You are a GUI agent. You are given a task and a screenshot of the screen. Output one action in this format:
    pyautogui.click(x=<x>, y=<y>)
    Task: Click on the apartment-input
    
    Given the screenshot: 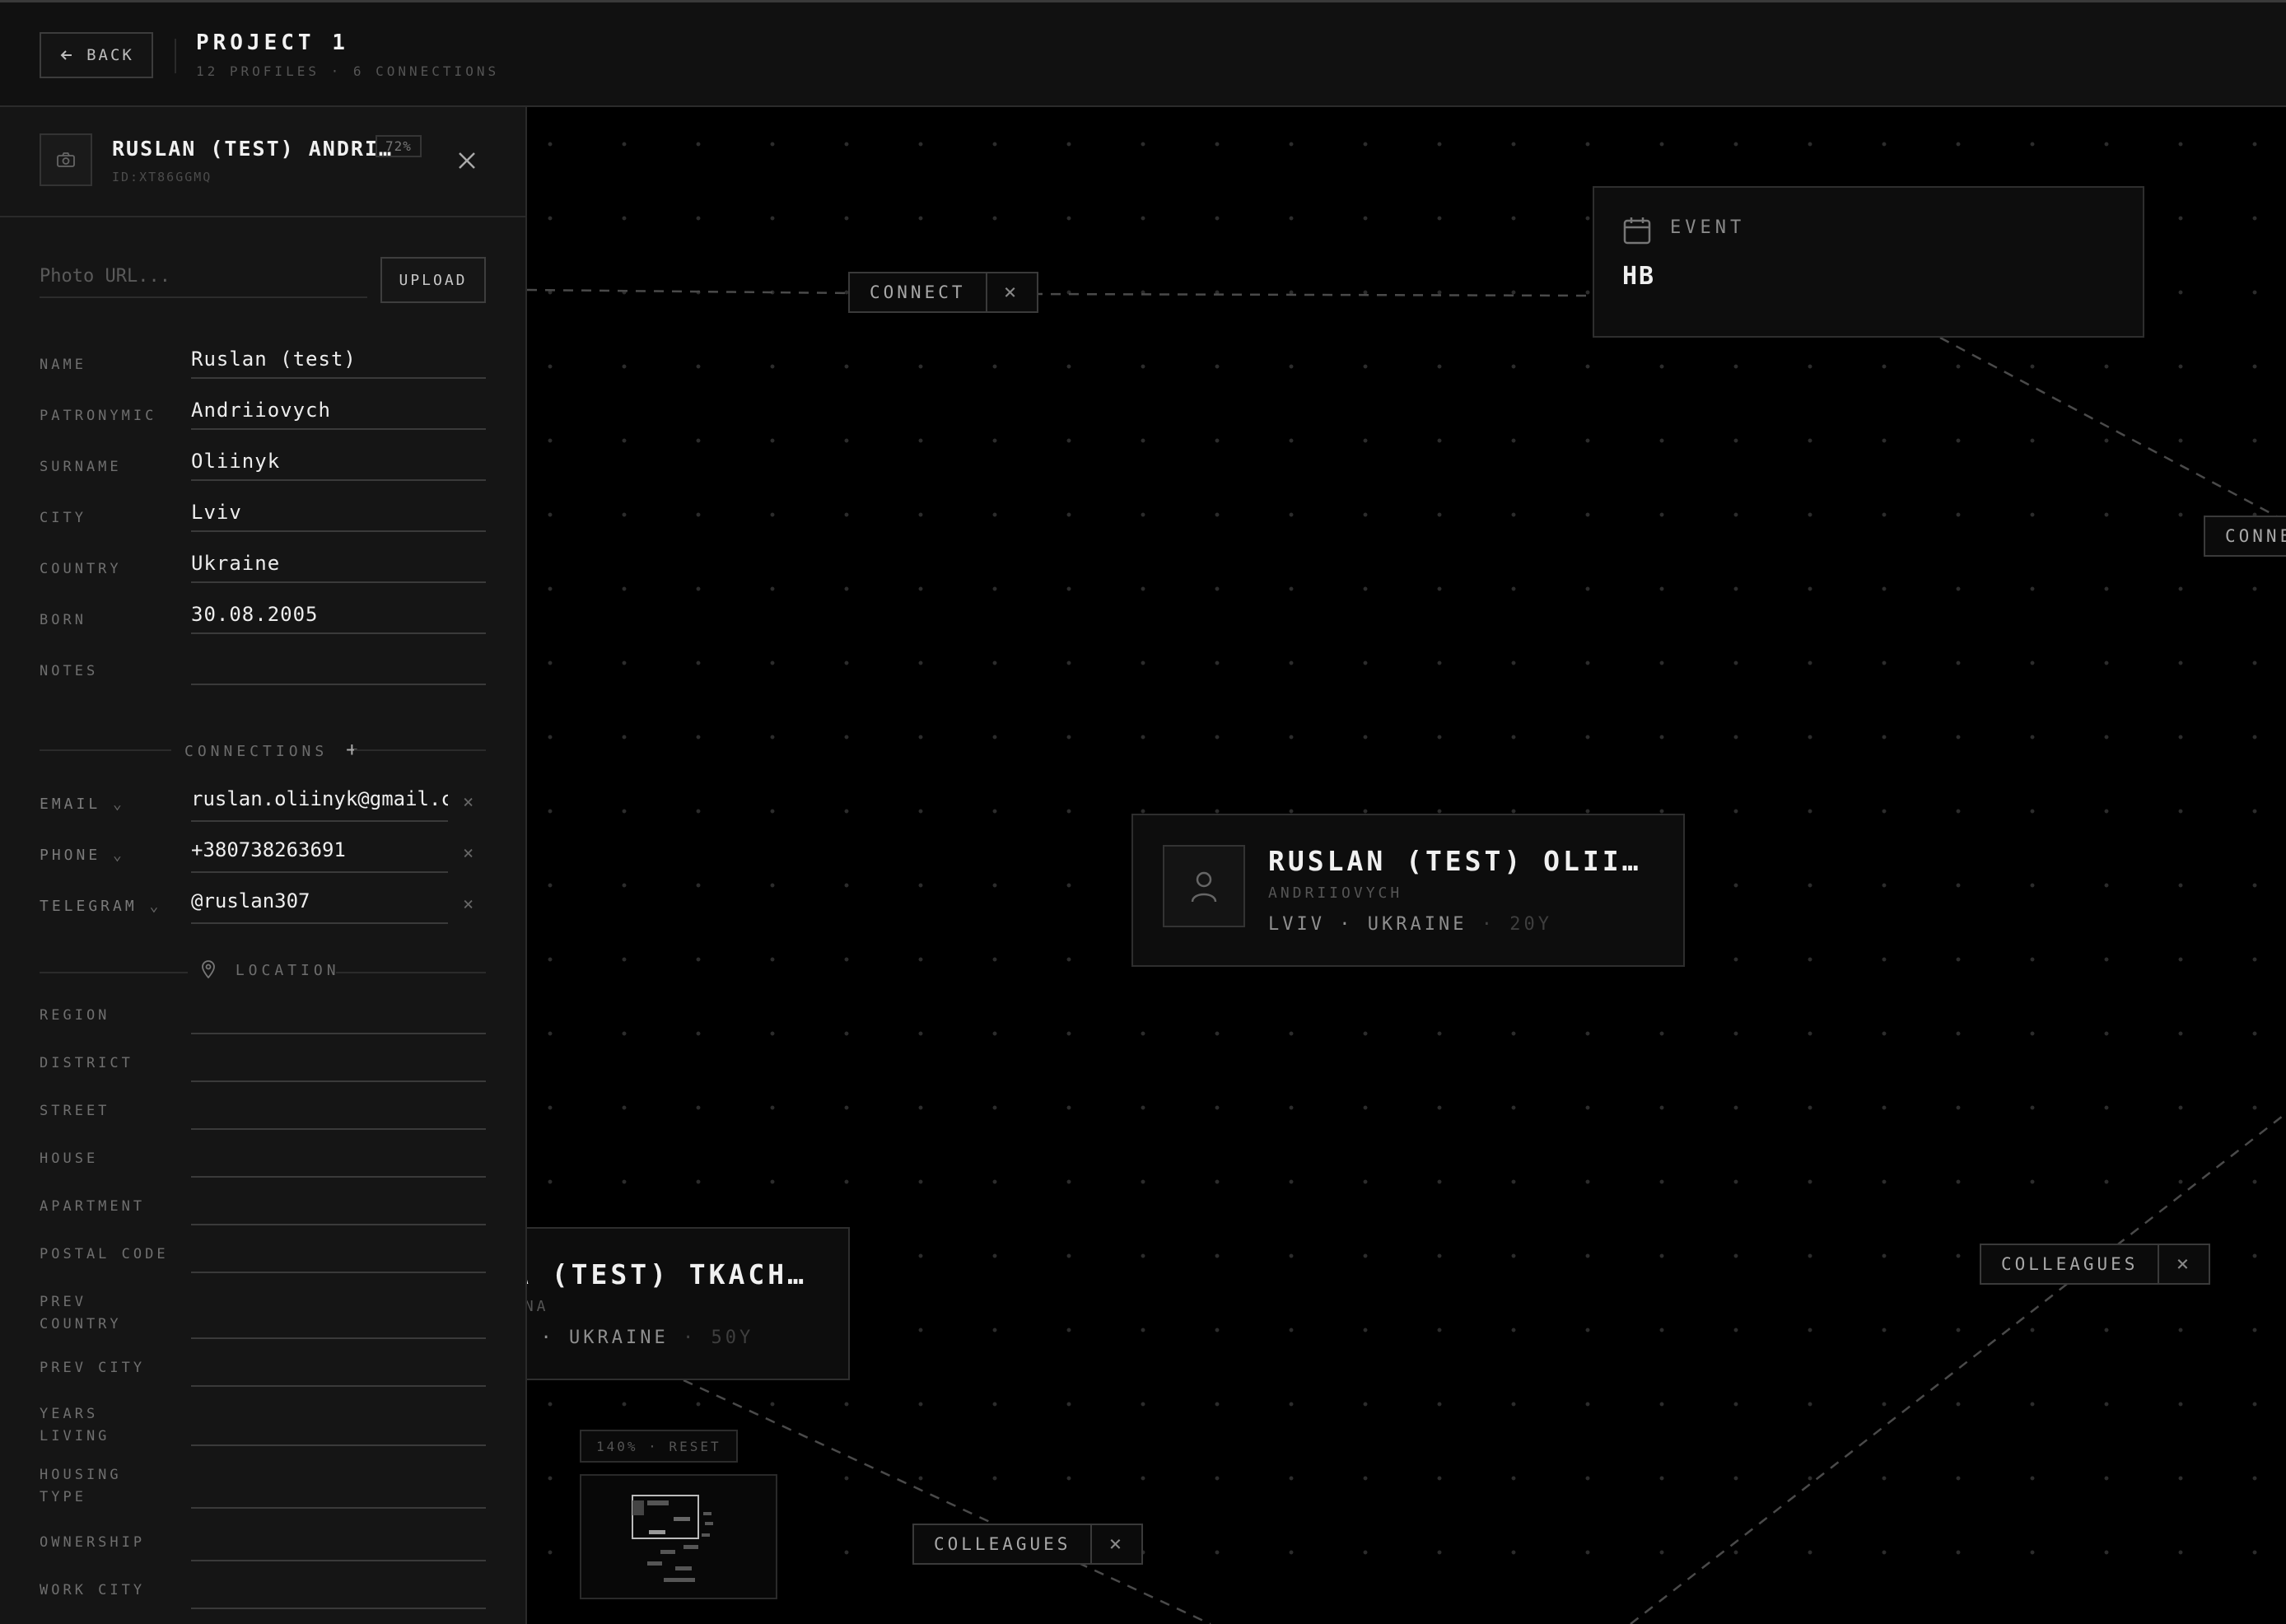 What is the action you would take?
    pyautogui.click(x=338, y=1224)
    